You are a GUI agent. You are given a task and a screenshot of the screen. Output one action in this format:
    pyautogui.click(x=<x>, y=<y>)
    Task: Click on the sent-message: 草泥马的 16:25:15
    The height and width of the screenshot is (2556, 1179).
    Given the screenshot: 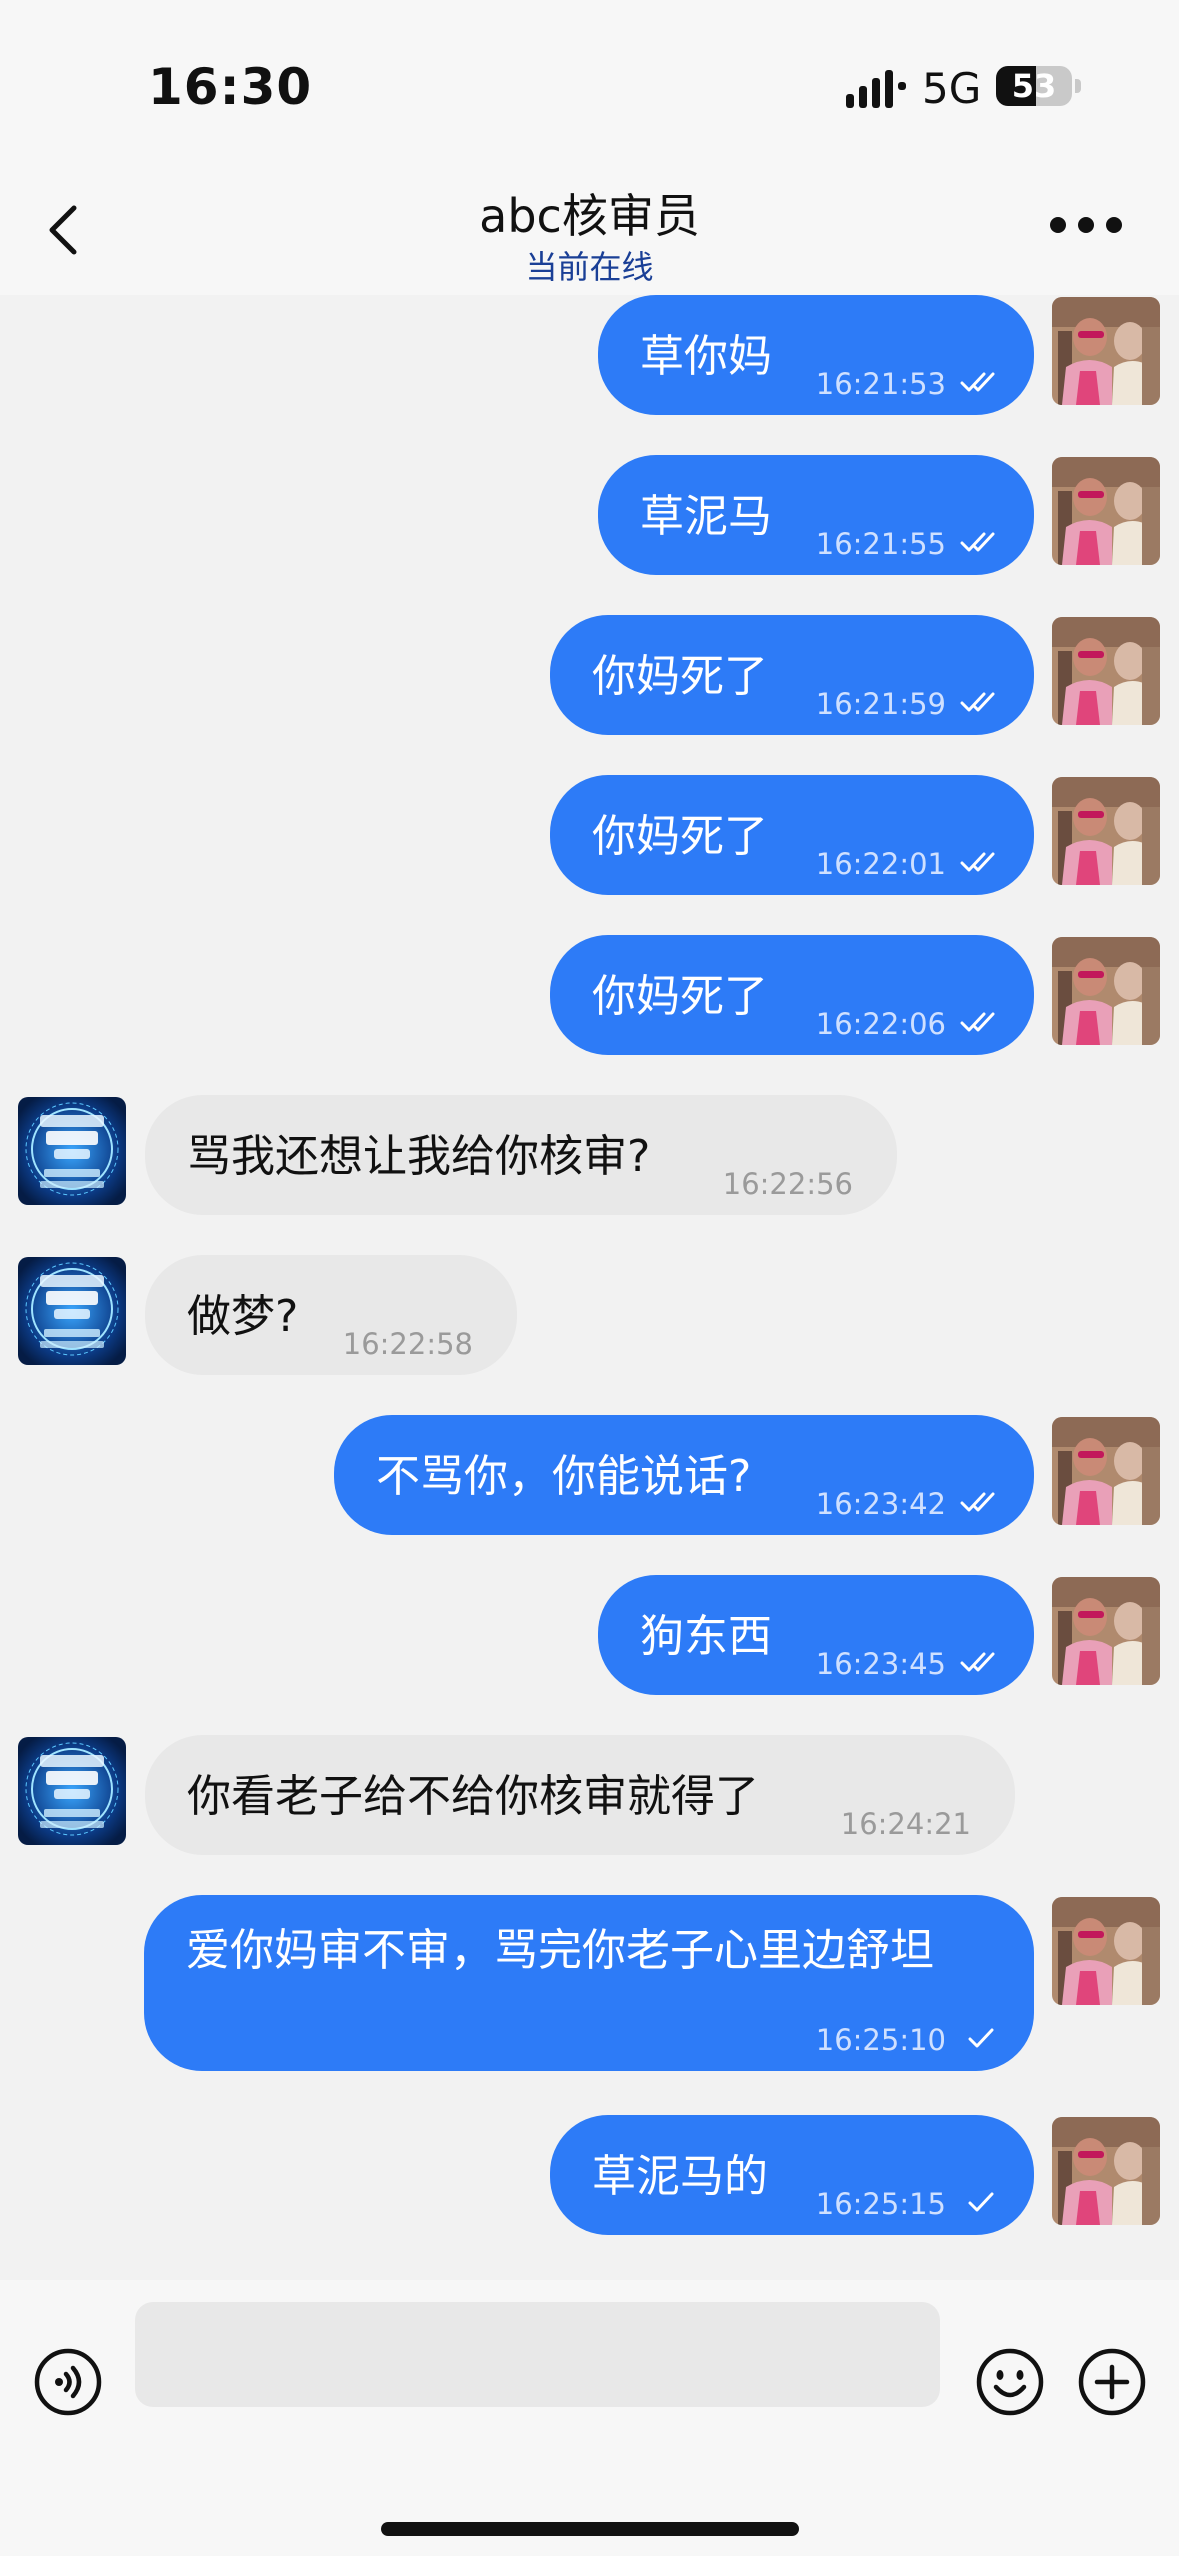 What is the action you would take?
    pyautogui.click(x=589, y=2175)
    